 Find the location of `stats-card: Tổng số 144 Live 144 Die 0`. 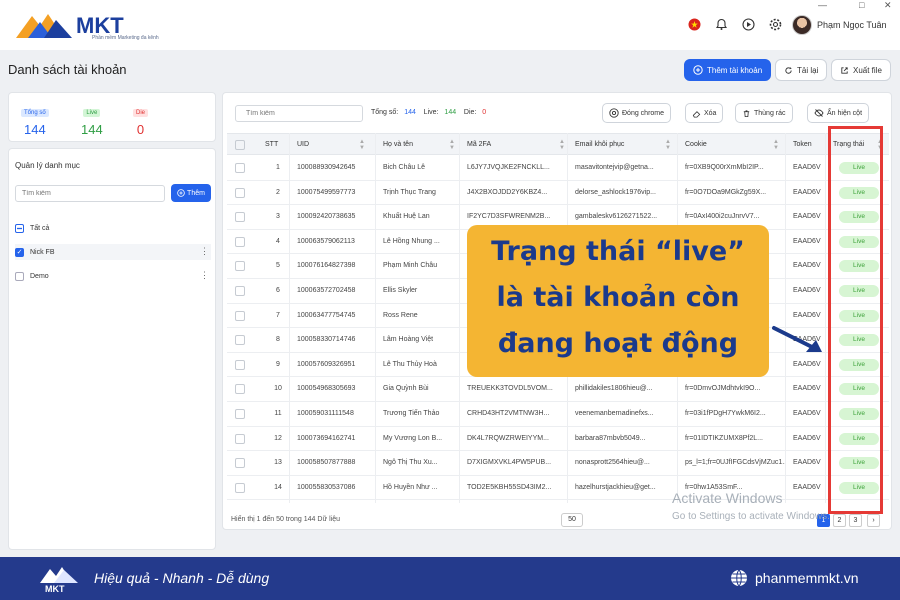

stats-card: Tổng số 144 Live 144 Die 0 is located at coordinates (112, 117).